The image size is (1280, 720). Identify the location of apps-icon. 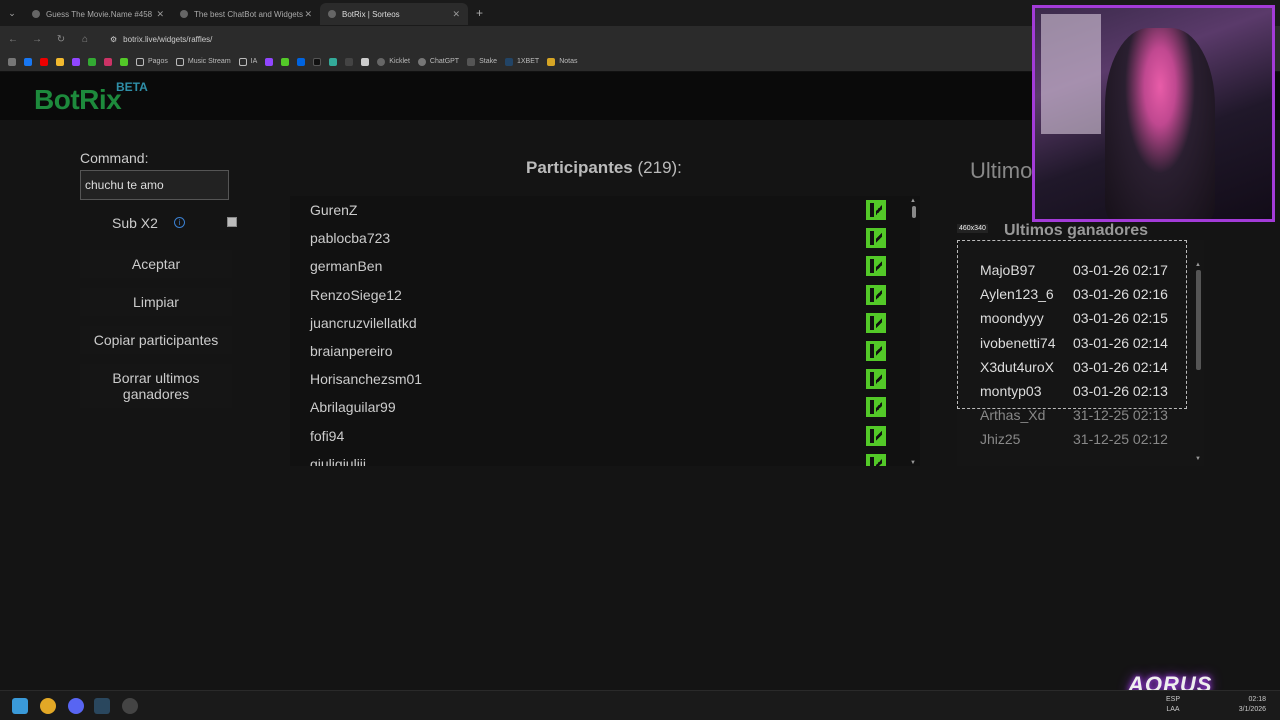
(12, 61).